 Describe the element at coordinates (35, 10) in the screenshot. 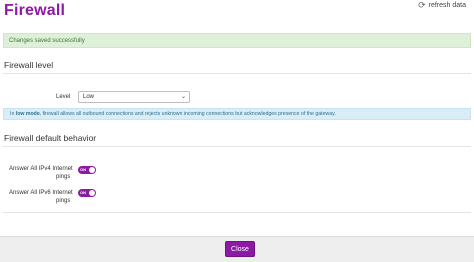

I see `page-title: Firewall` at that location.